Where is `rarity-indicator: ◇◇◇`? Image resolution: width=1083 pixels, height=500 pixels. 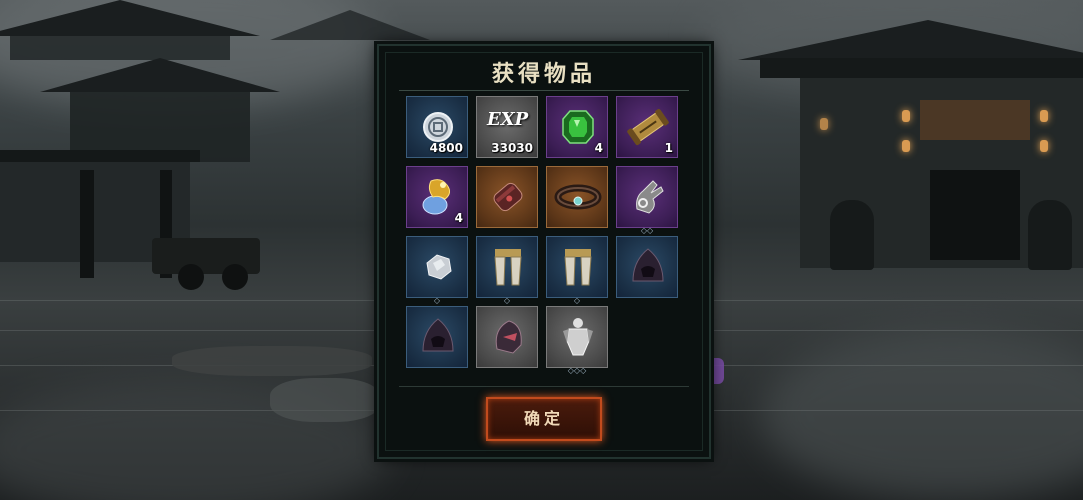
rarity-indicator: ◇◇◇ is located at coordinates (577, 370).